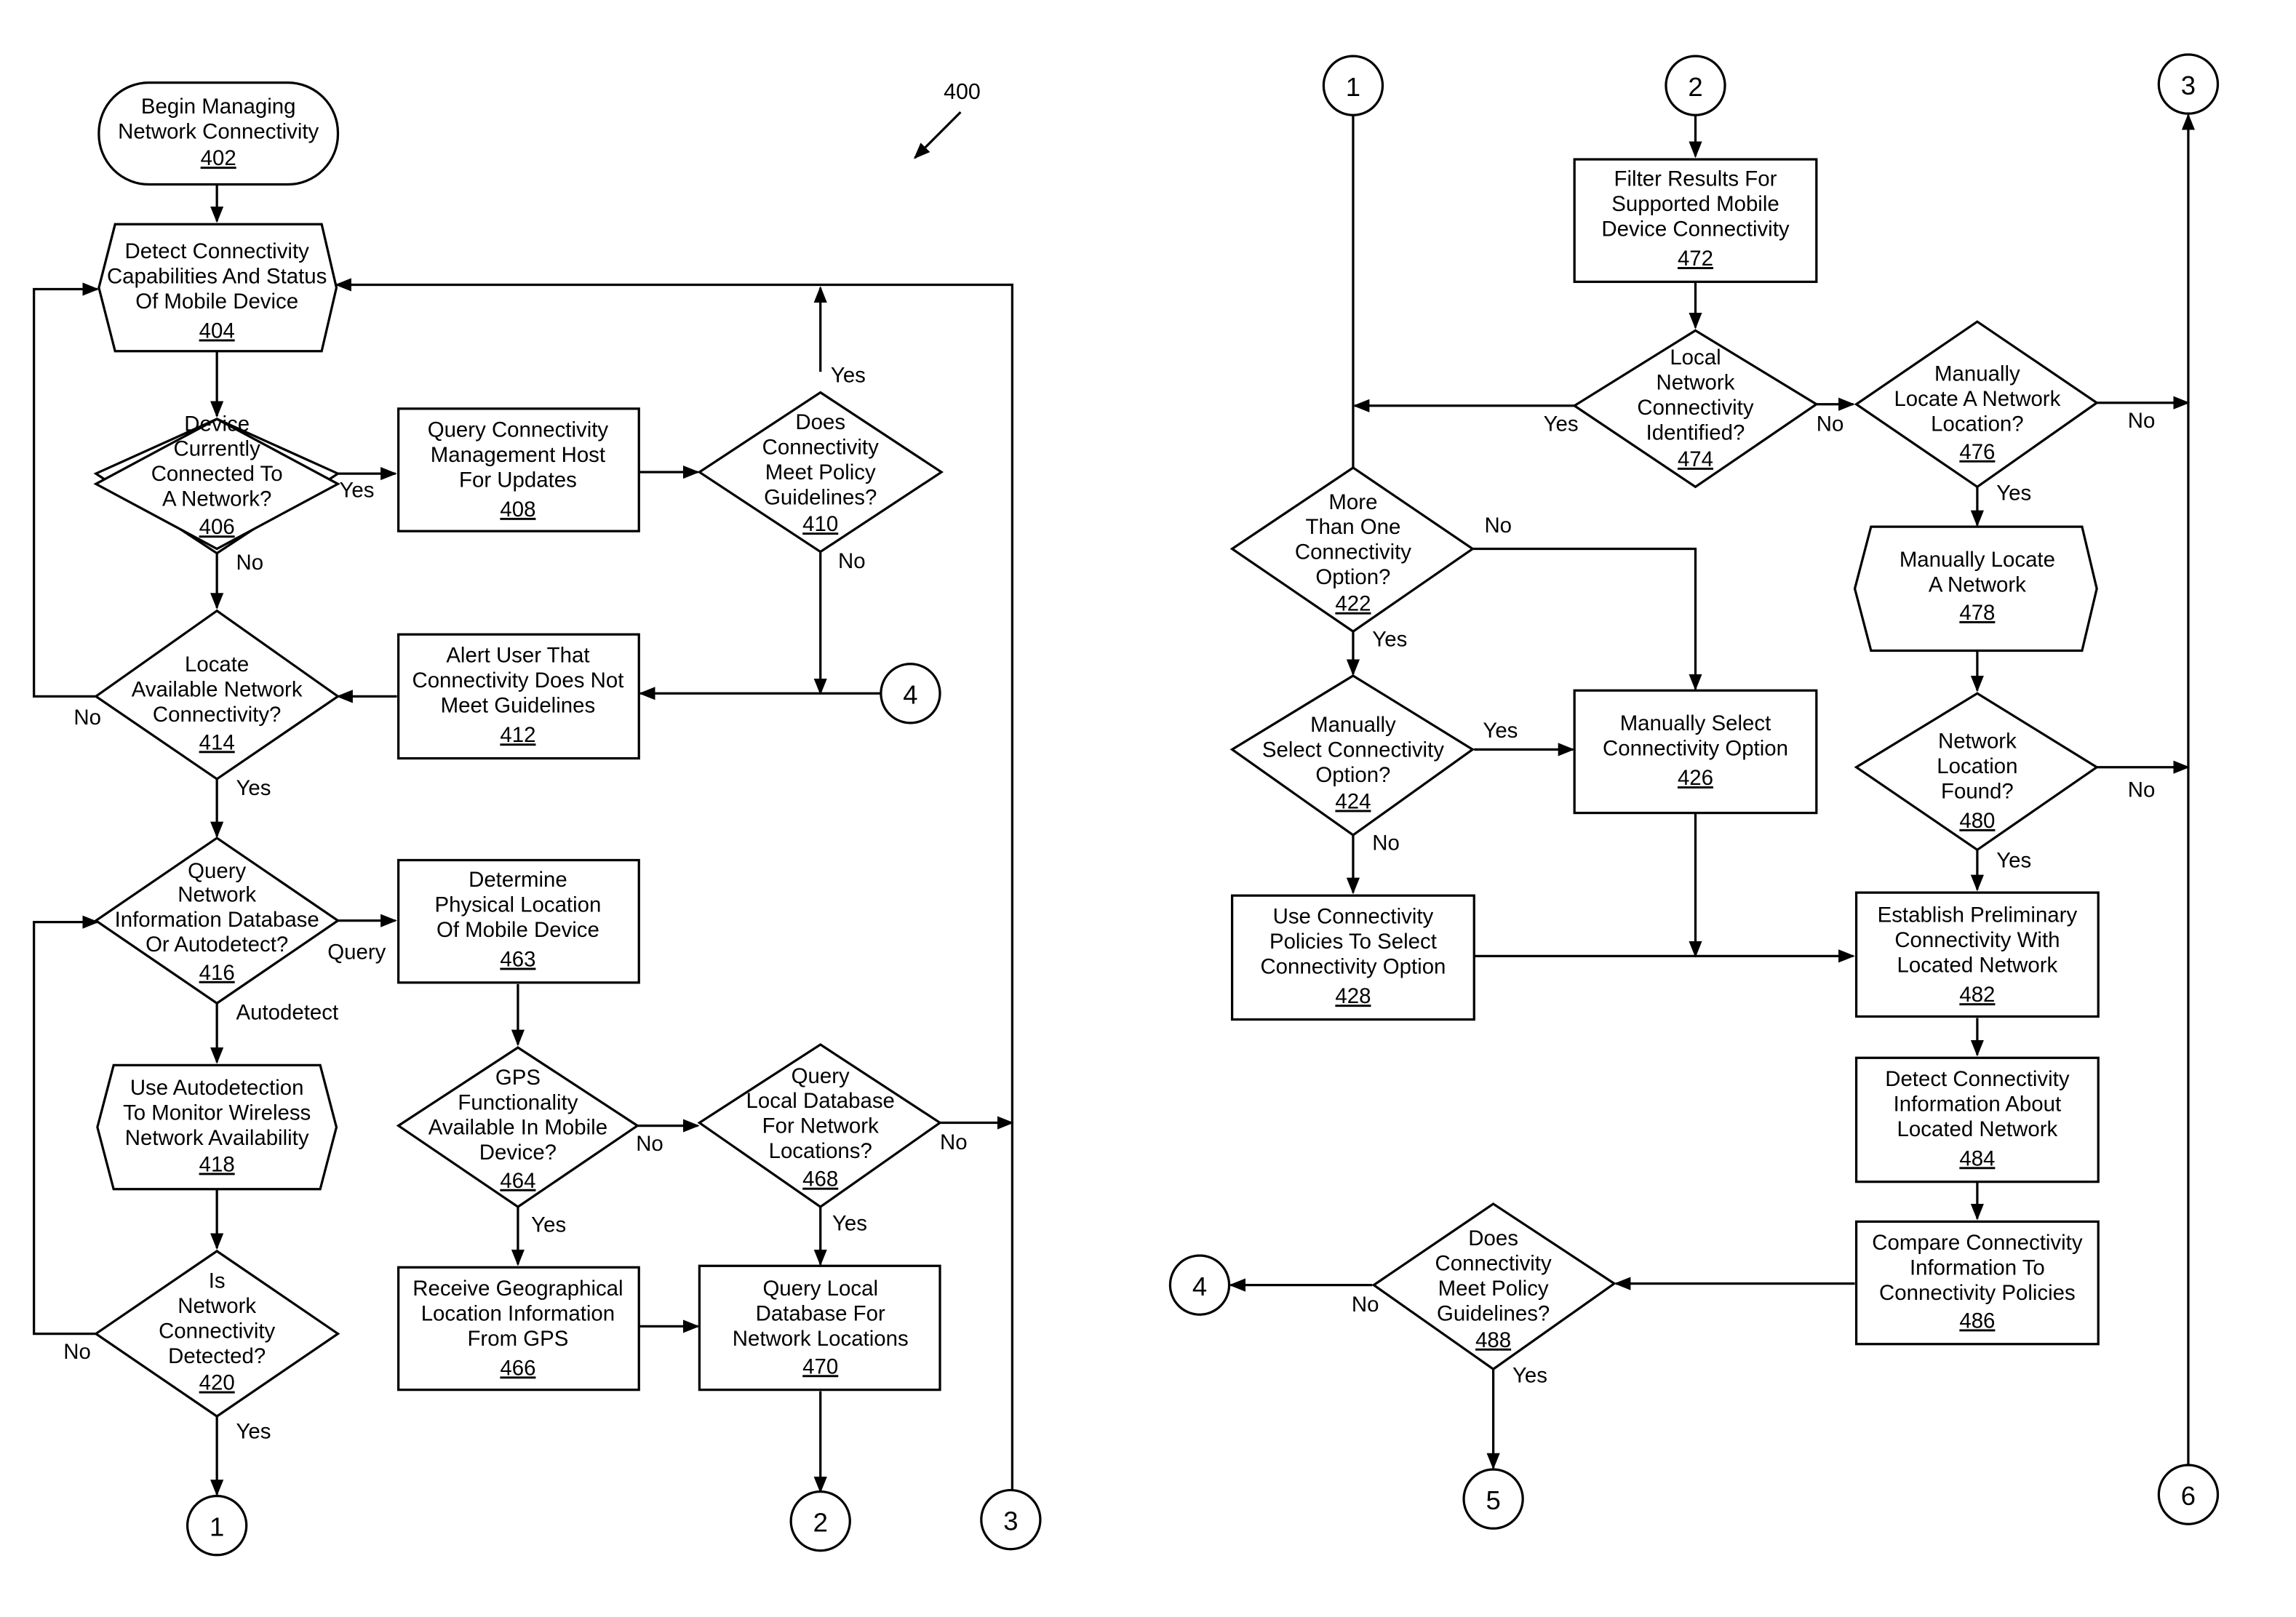 The image size is (2296, 1617). Describe the element at coordinates (1352, 550) in the screenshot. I see `node-422-more-than-one-option: More Than One Connectivity Option? 422` at that location.